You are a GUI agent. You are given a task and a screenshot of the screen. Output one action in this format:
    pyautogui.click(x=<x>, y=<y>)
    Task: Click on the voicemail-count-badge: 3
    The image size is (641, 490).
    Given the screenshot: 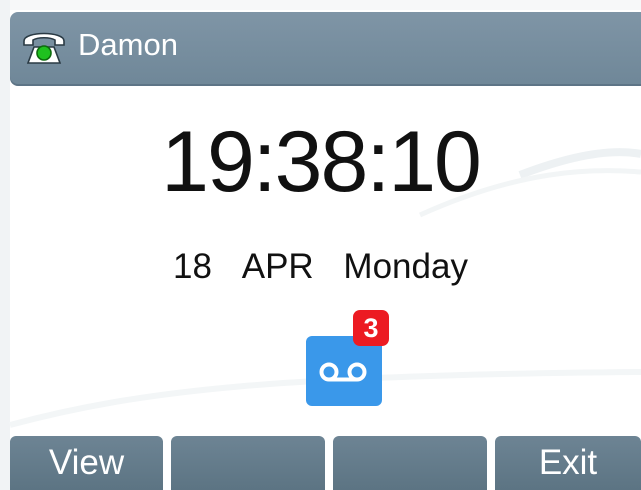 What is the action you would take?
    pyautogui.click(x=371, y=328)
    